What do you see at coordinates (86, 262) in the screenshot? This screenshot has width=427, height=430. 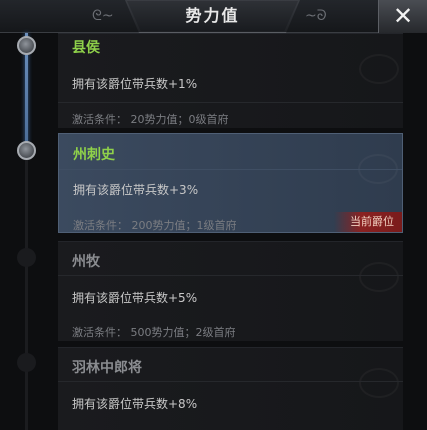 I see `rank-name: 州牧` at bounding box center [86, 262].